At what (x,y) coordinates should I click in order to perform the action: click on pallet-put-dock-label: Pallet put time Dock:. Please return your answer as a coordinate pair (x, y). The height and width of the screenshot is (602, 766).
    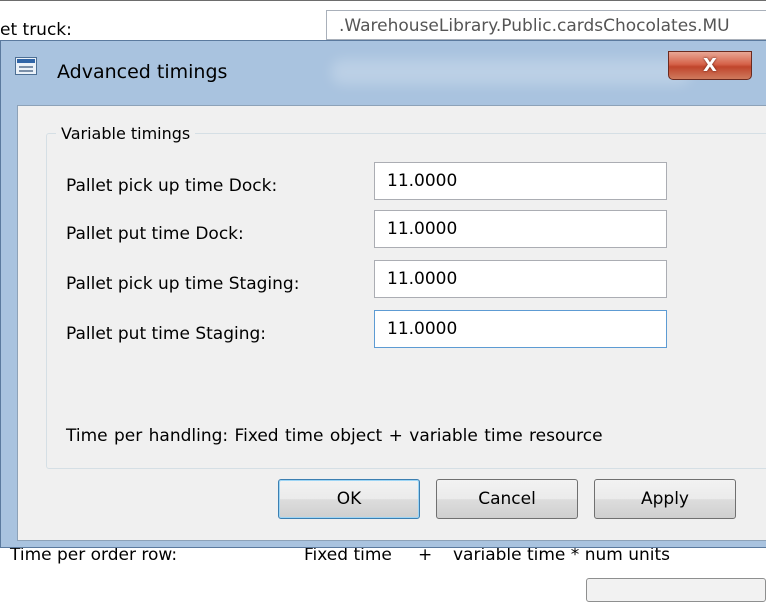
    Looking at the image, I should click on (155, 234).